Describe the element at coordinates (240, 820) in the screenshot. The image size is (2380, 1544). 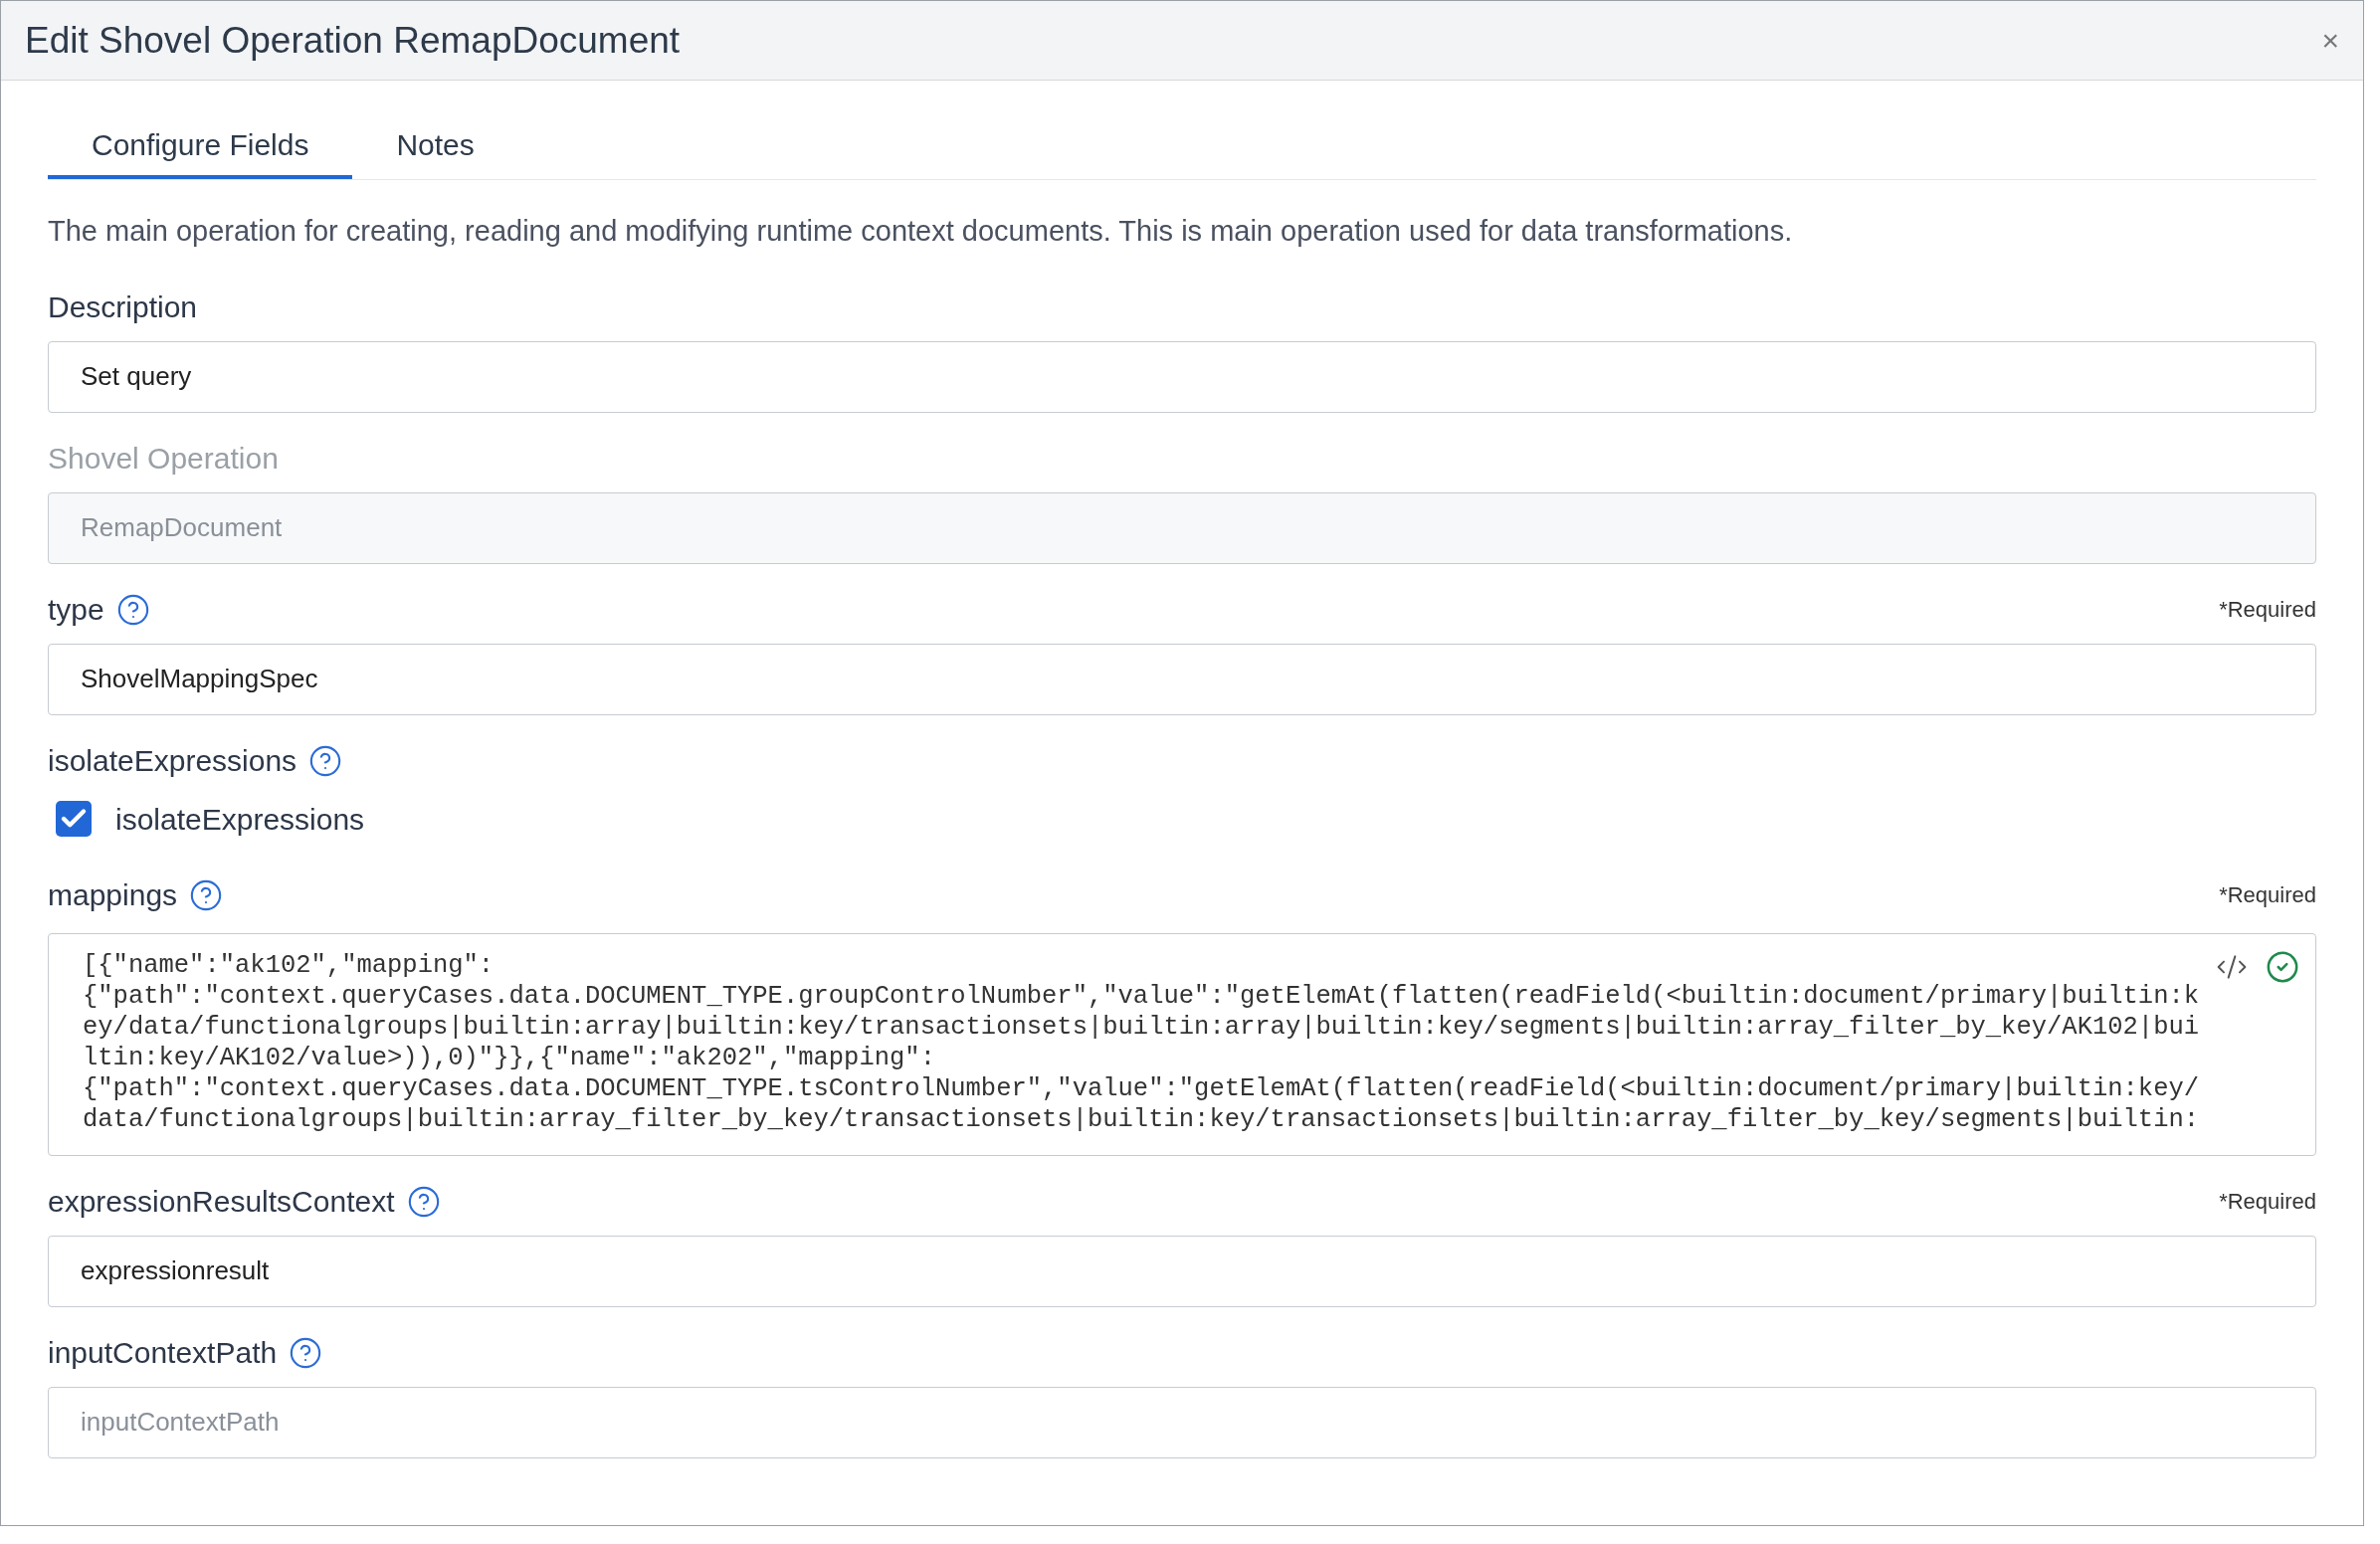
I see `checkbox-label: isolateExpressions` at that location.